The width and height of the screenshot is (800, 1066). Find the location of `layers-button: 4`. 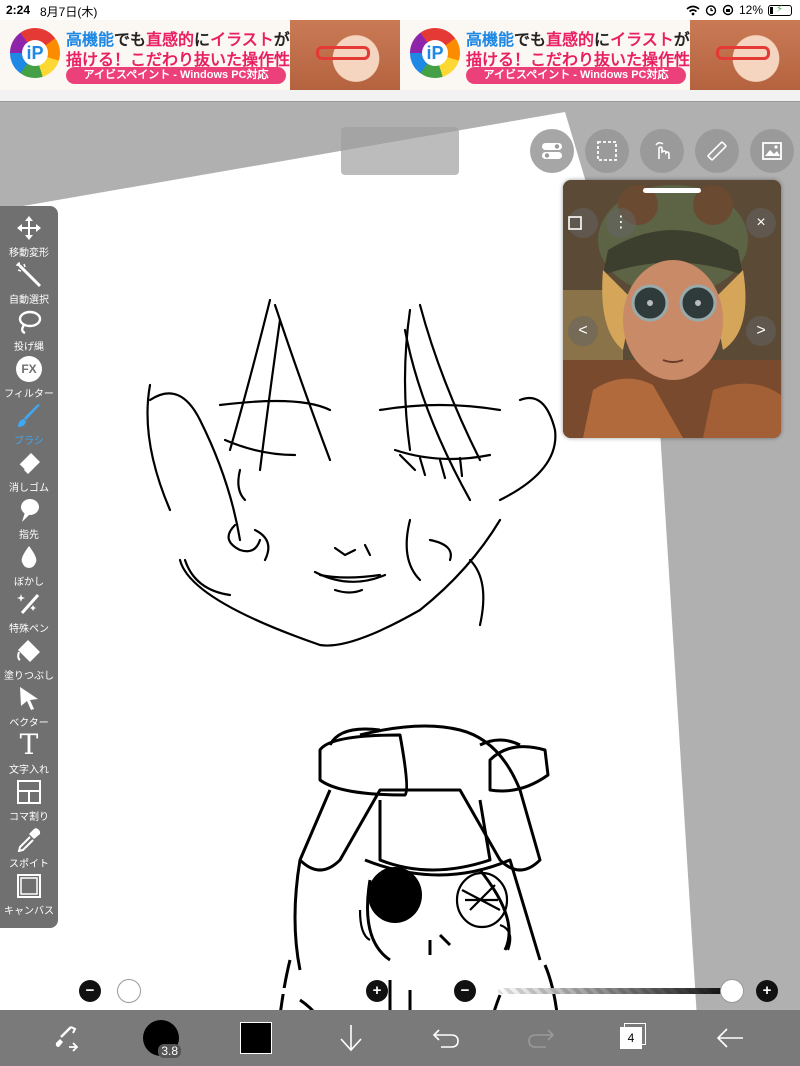

layers-button: 4 is located at coordinates (634, 1038).